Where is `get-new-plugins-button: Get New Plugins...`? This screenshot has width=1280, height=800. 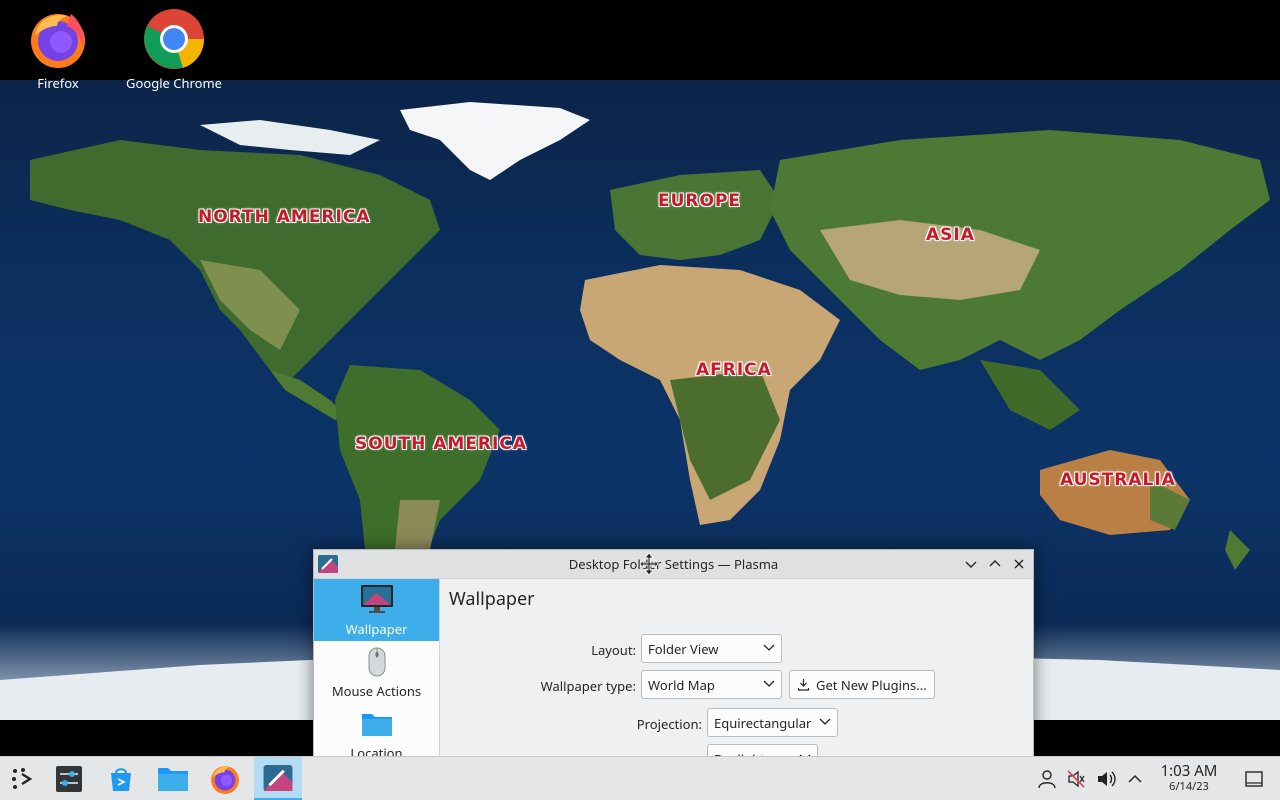
get-new-plugins-button: Get New Plugins... is located at coordinates (862, 684).